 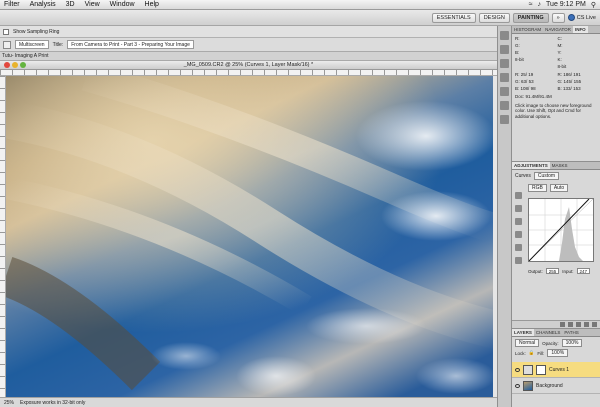 I want to click on info-bit-left: 8-bit, so click(x=519, y=59).